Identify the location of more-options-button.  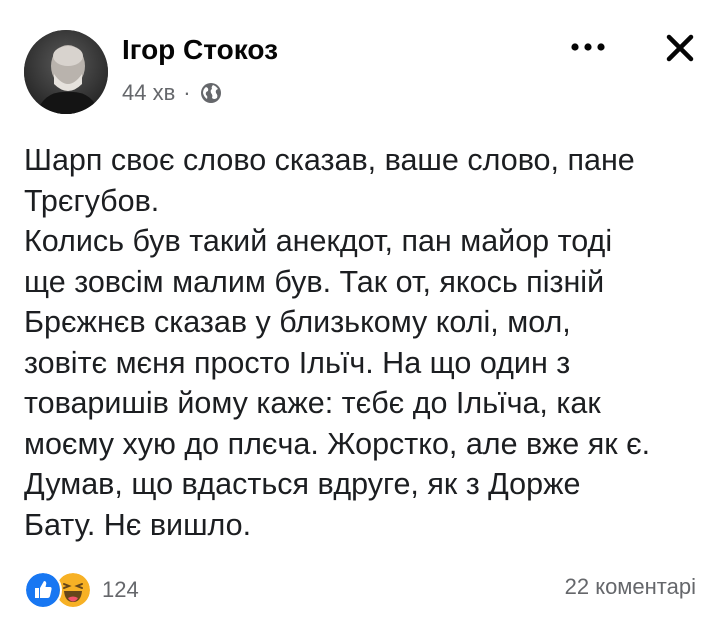
(588, 47).